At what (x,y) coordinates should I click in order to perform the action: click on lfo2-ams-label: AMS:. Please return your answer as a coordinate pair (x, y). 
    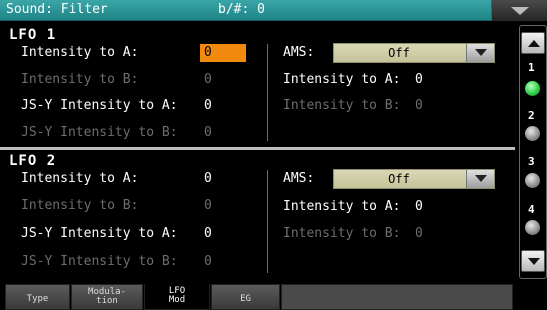
    Looking at the image, I should click on (299, 178).